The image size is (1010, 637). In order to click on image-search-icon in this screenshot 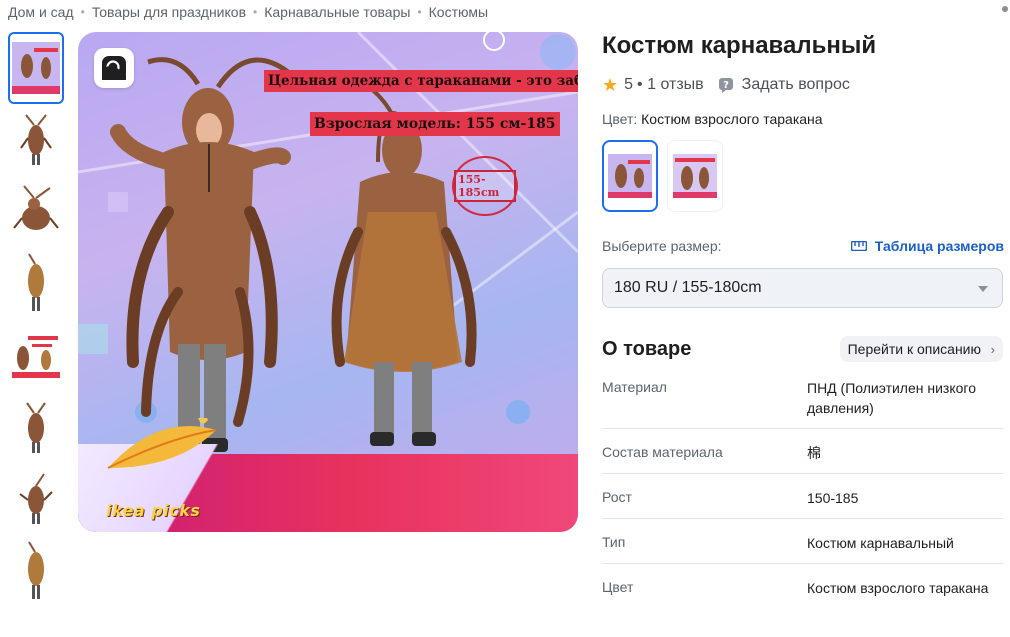, I will do `click(114, 68)`.